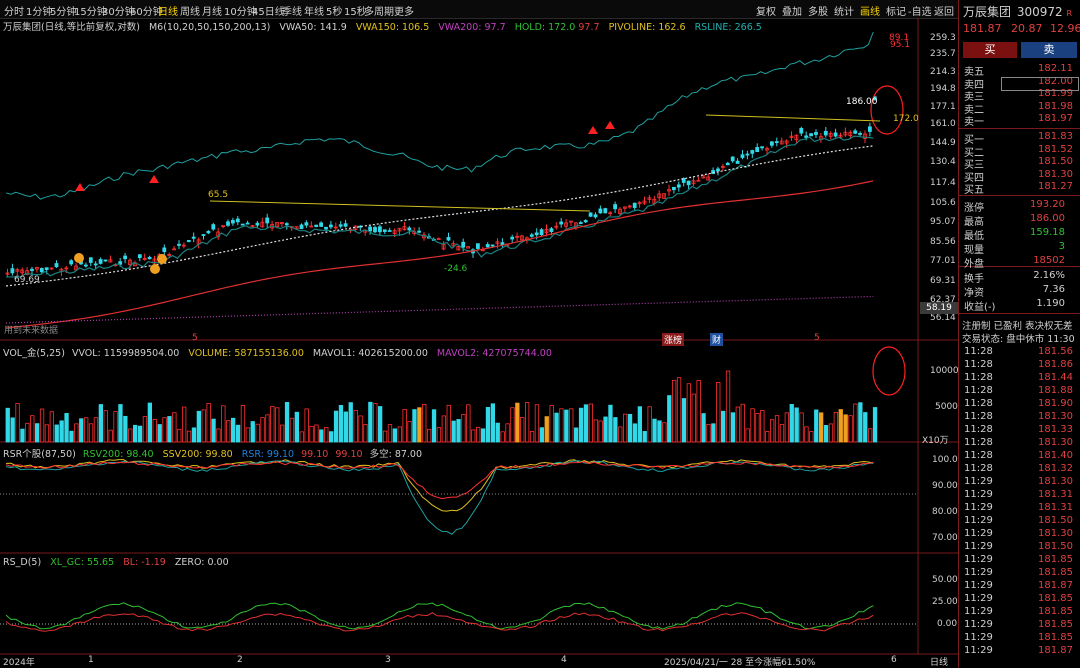 Image resolution: width=1080 pixels, height=668 pixels. What do you see at coordinates (1055, 650) in the screenshot?
I see `tick-price: 181.87` at bounding box center [1055, 650].